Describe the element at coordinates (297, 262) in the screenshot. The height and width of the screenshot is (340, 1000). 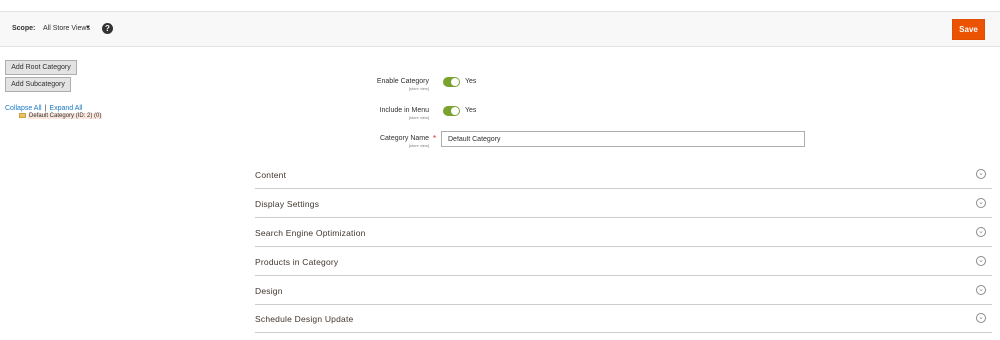
I see `section-title: Products in Category` at that location.